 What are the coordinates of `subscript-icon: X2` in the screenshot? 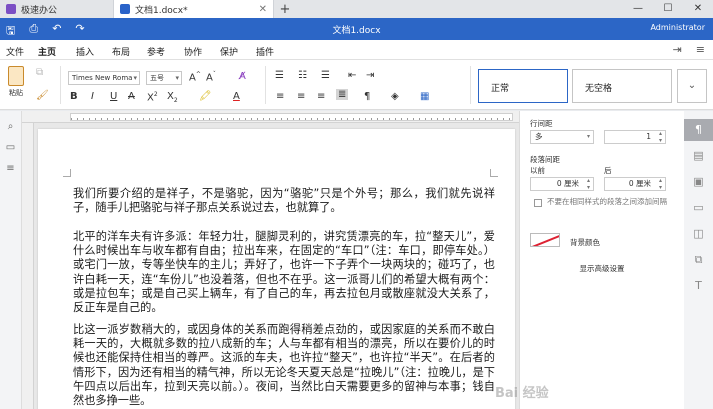 It's located at (172, 97).